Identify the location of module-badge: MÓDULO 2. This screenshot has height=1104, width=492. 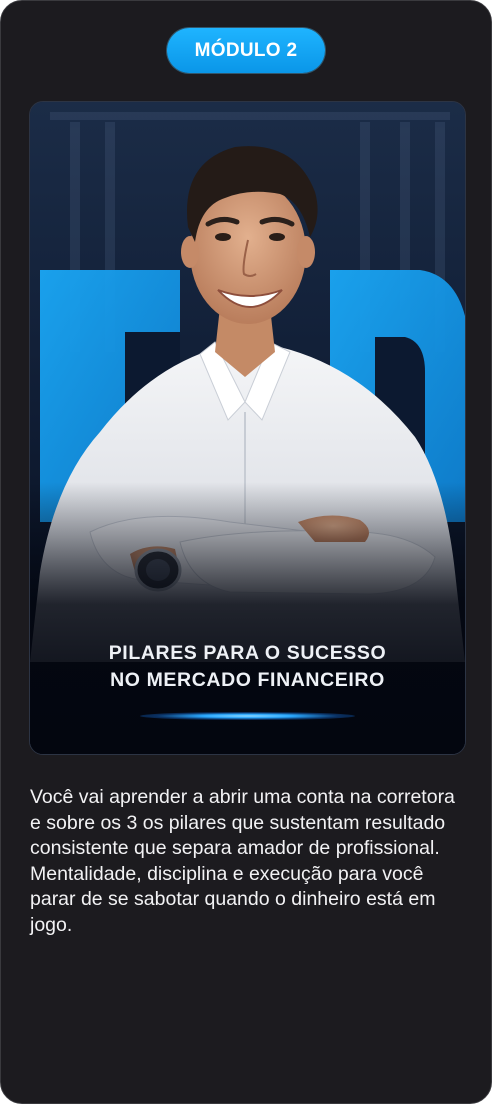
(246, 50).